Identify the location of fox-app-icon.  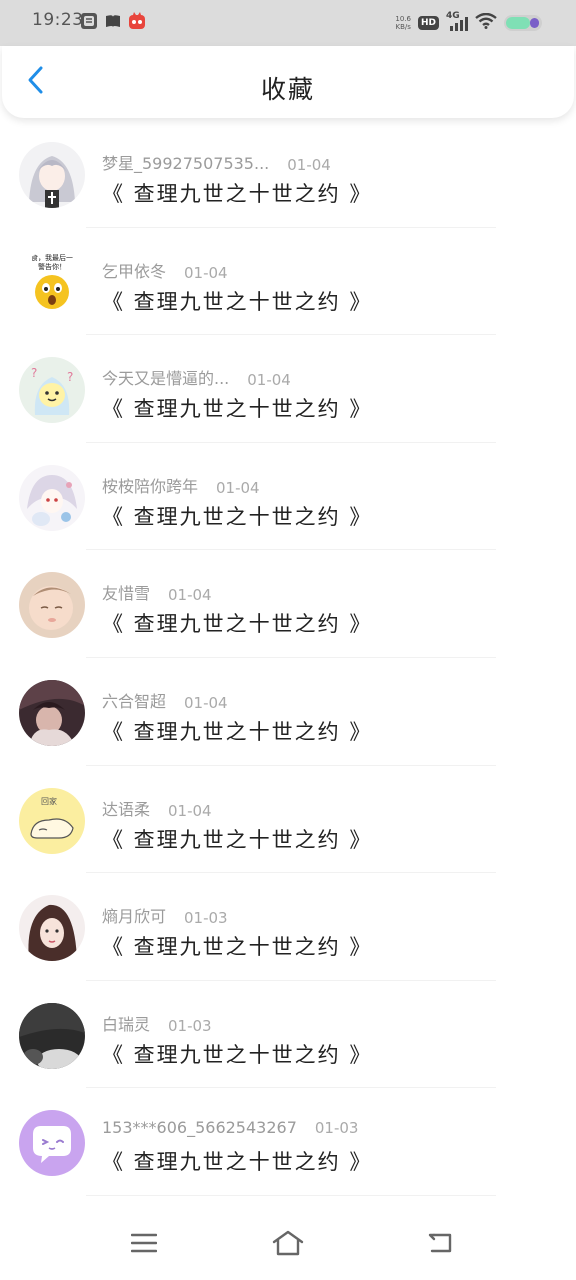
(137, 21).